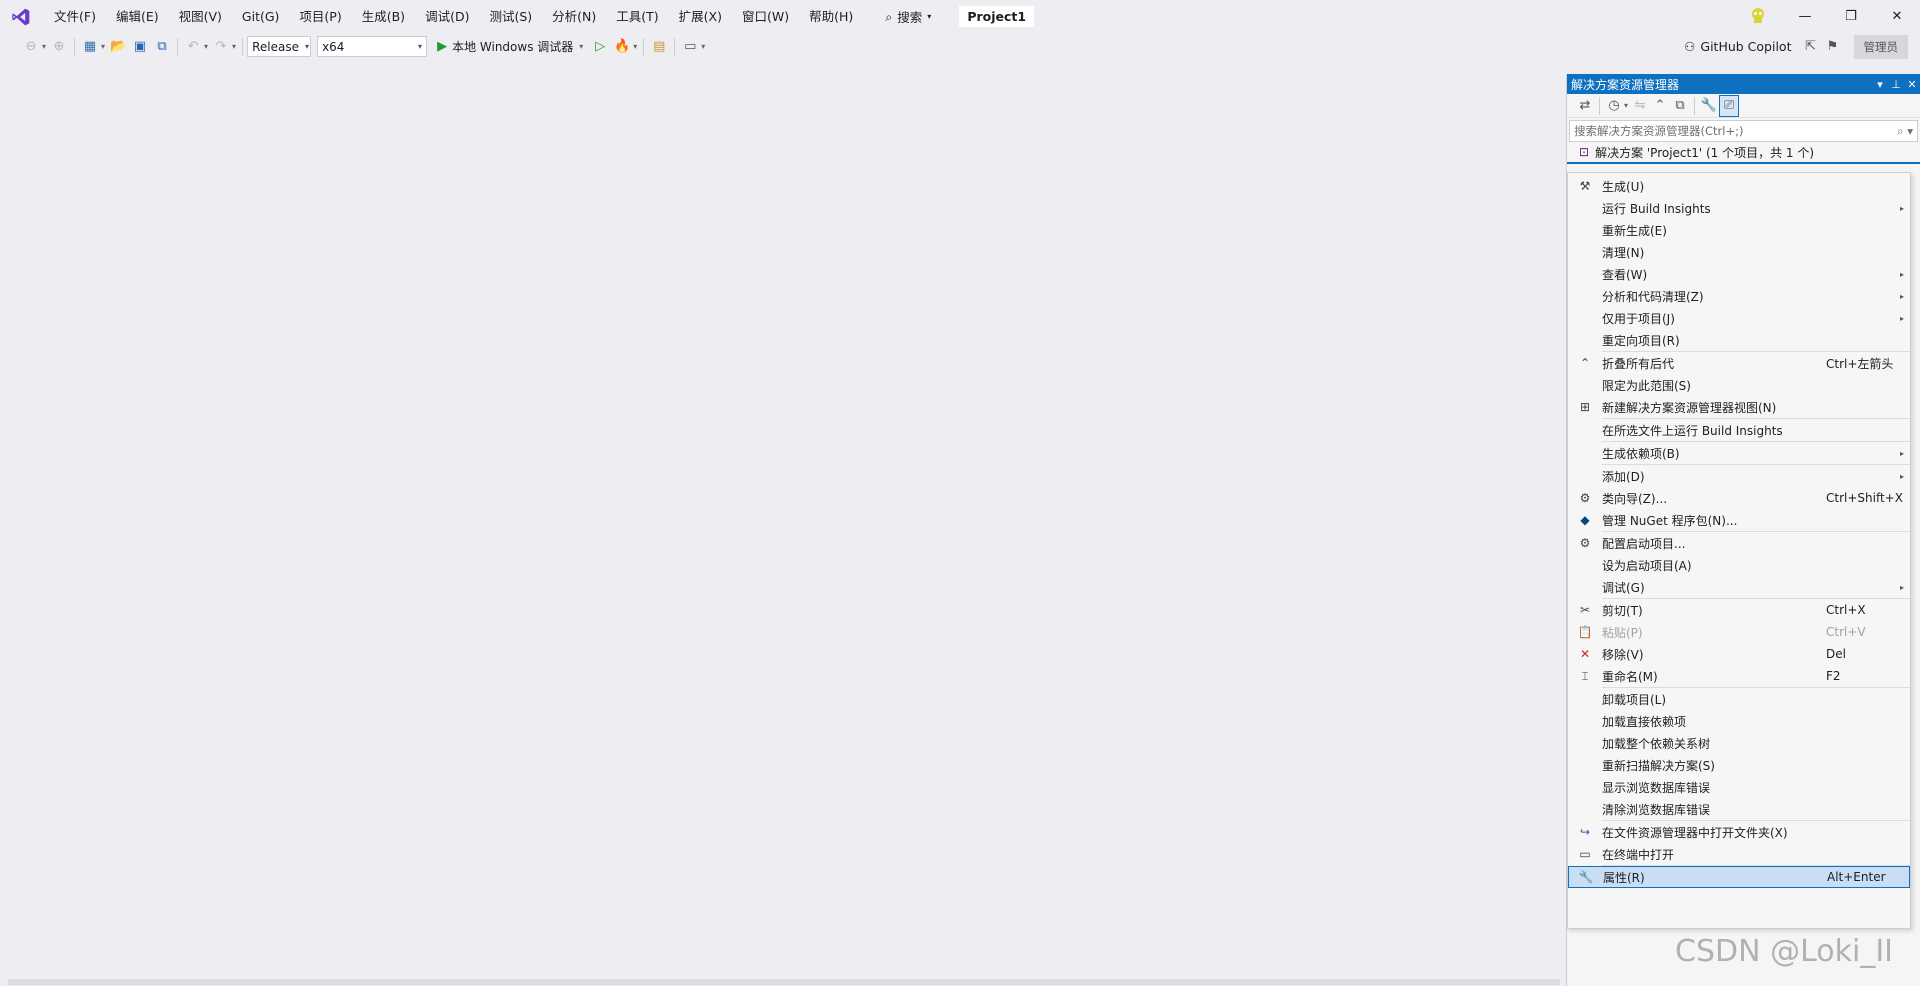 This screenshot has height=986, width=1920. What do you see at coordinates (1897, 16) in the screenshot?
I see `close-button: ✕` at bounding box center [1897, 16].